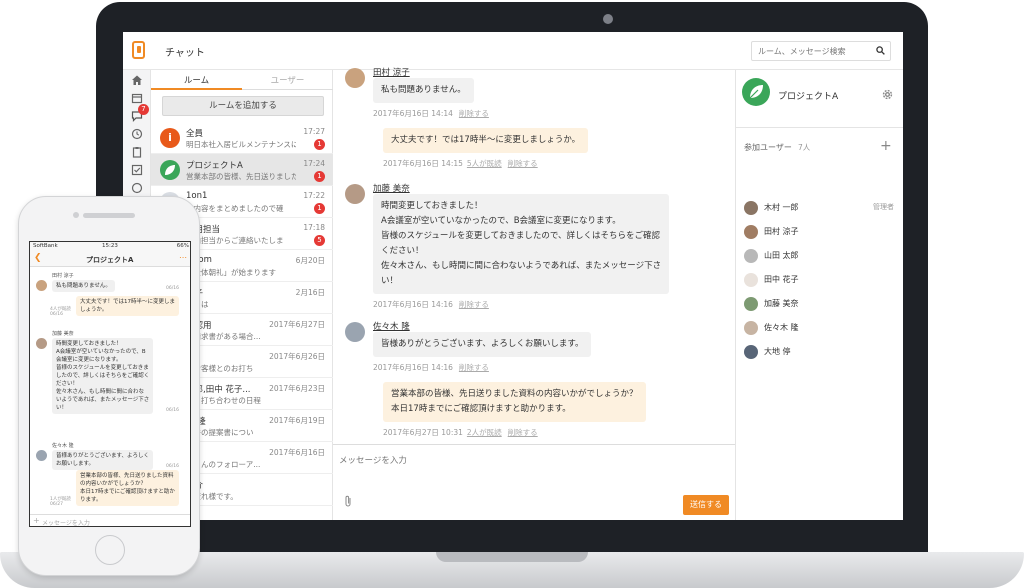 This screenshot has height=588, width=1024. I want to click on member-name: 佐々木 隆, so click(781, 327).